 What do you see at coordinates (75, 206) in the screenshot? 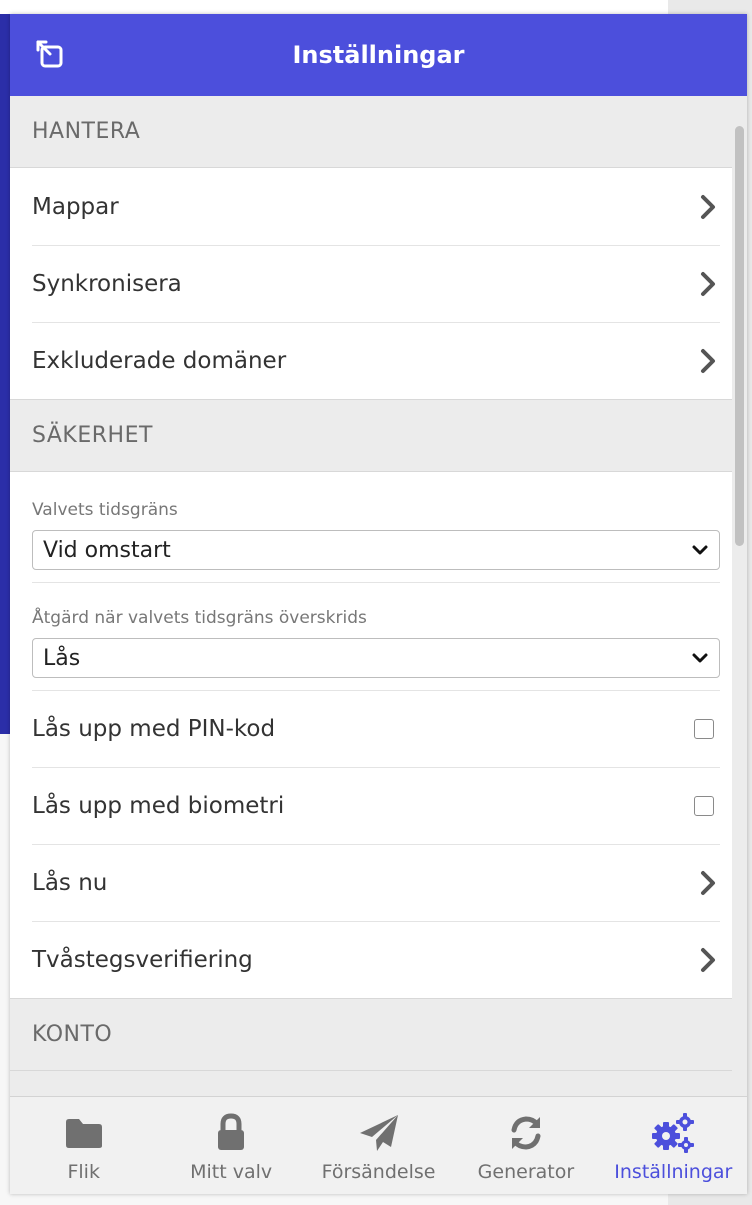
I see `settings-item-label: Mappar` at bounding box center [75, 206].